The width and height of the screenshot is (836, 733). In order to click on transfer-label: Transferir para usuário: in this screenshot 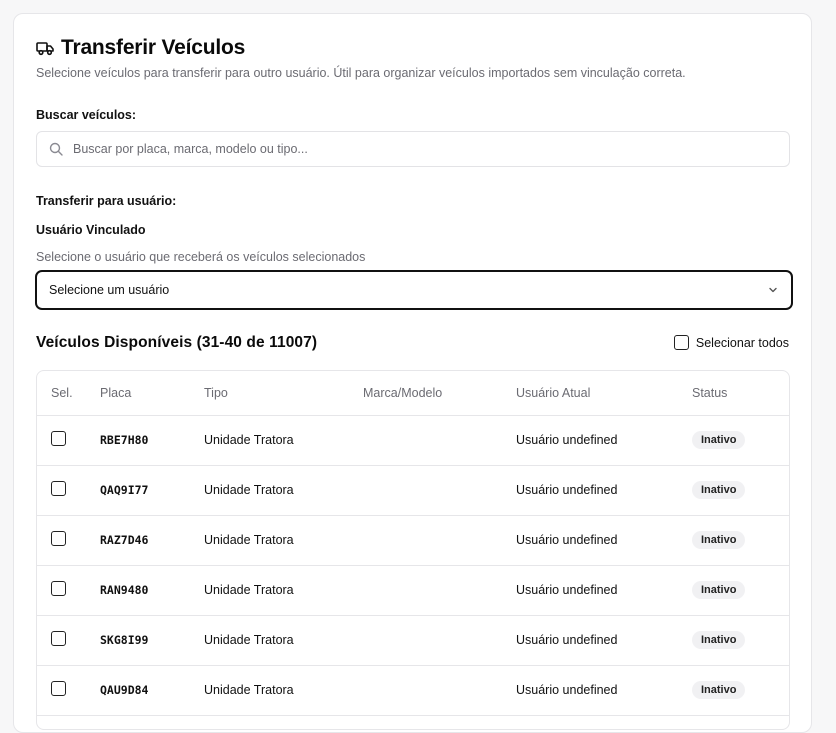, I will do `click(106, 201)`.